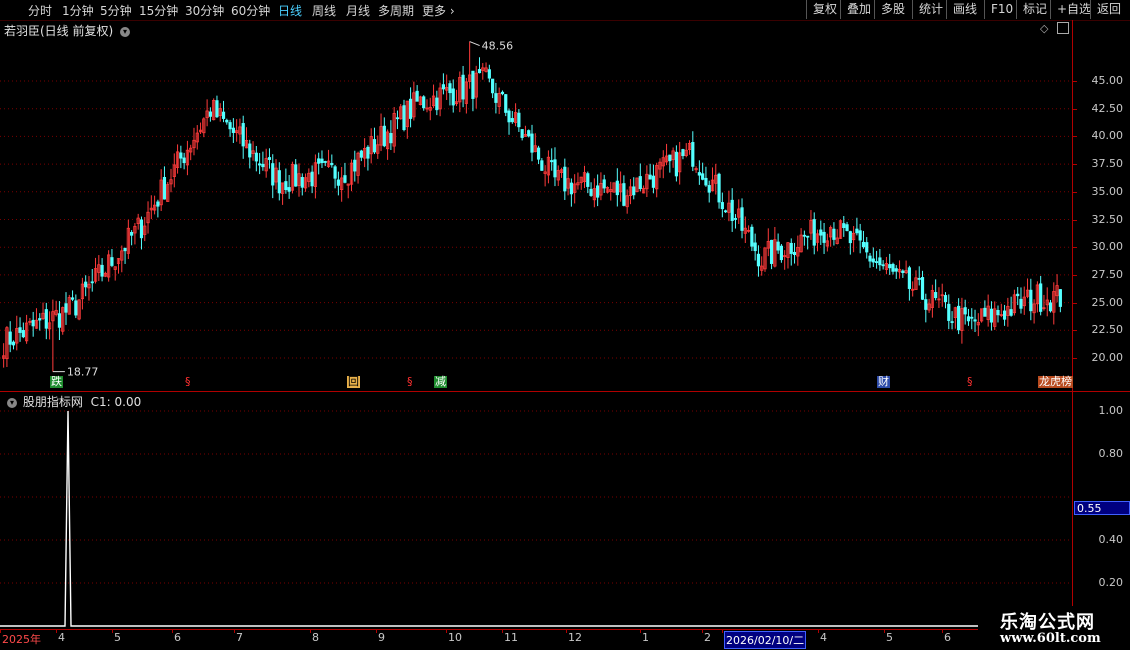  What do you see at coordinates (353, 382) in the screenshot?
I see `event-marker: 回` at bounding box center [353, 382].